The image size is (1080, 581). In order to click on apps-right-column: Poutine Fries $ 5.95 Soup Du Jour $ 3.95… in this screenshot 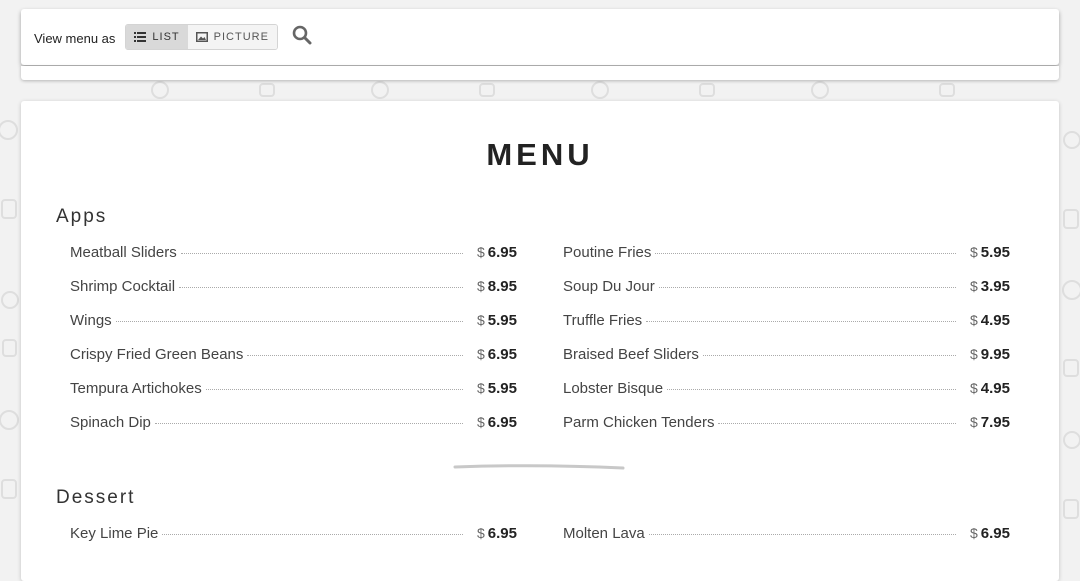, I will do `click(786, 346)`.